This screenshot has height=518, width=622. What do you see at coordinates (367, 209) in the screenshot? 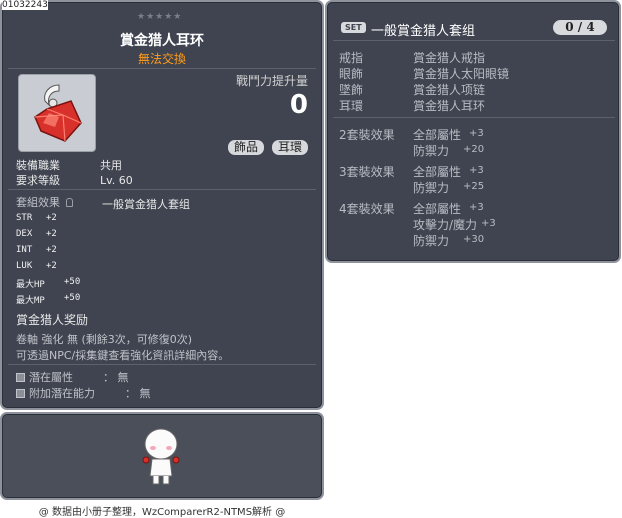
I see `set-effect-4-label: 4套裝效果` at bounding box center [367, 209].